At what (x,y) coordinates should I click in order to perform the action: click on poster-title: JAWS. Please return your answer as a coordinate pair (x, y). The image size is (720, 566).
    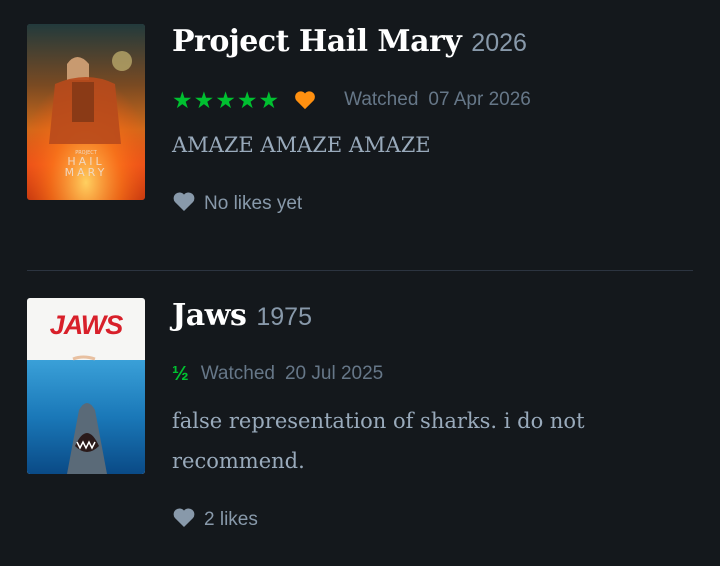
    Looking at the image, I should click on (87, 325).